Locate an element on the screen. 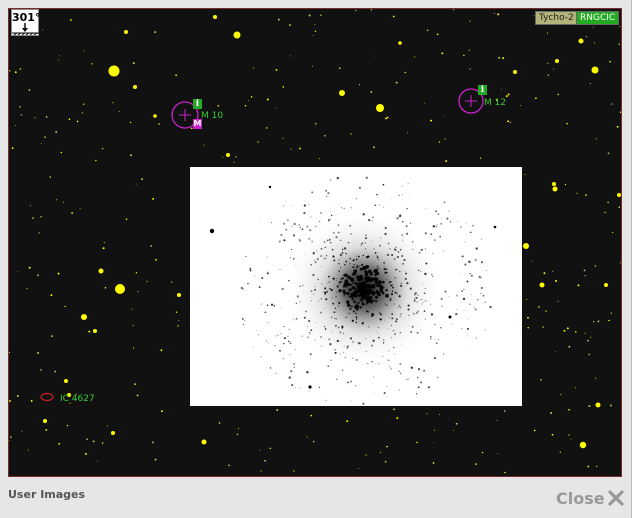 This screenshot has height=518, width=632. rotation-indicator: 301° is located at coordinates (25, 22).